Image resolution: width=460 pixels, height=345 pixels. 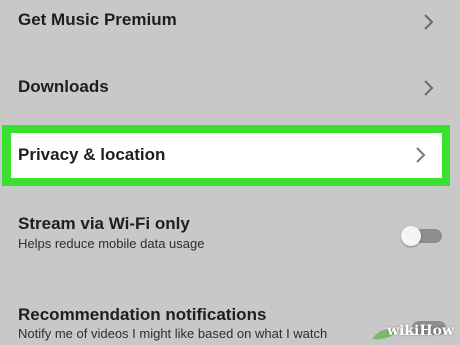 I want to click on settings-item-label: Stream via Wi-Fi only, so click(x=104, y=223).